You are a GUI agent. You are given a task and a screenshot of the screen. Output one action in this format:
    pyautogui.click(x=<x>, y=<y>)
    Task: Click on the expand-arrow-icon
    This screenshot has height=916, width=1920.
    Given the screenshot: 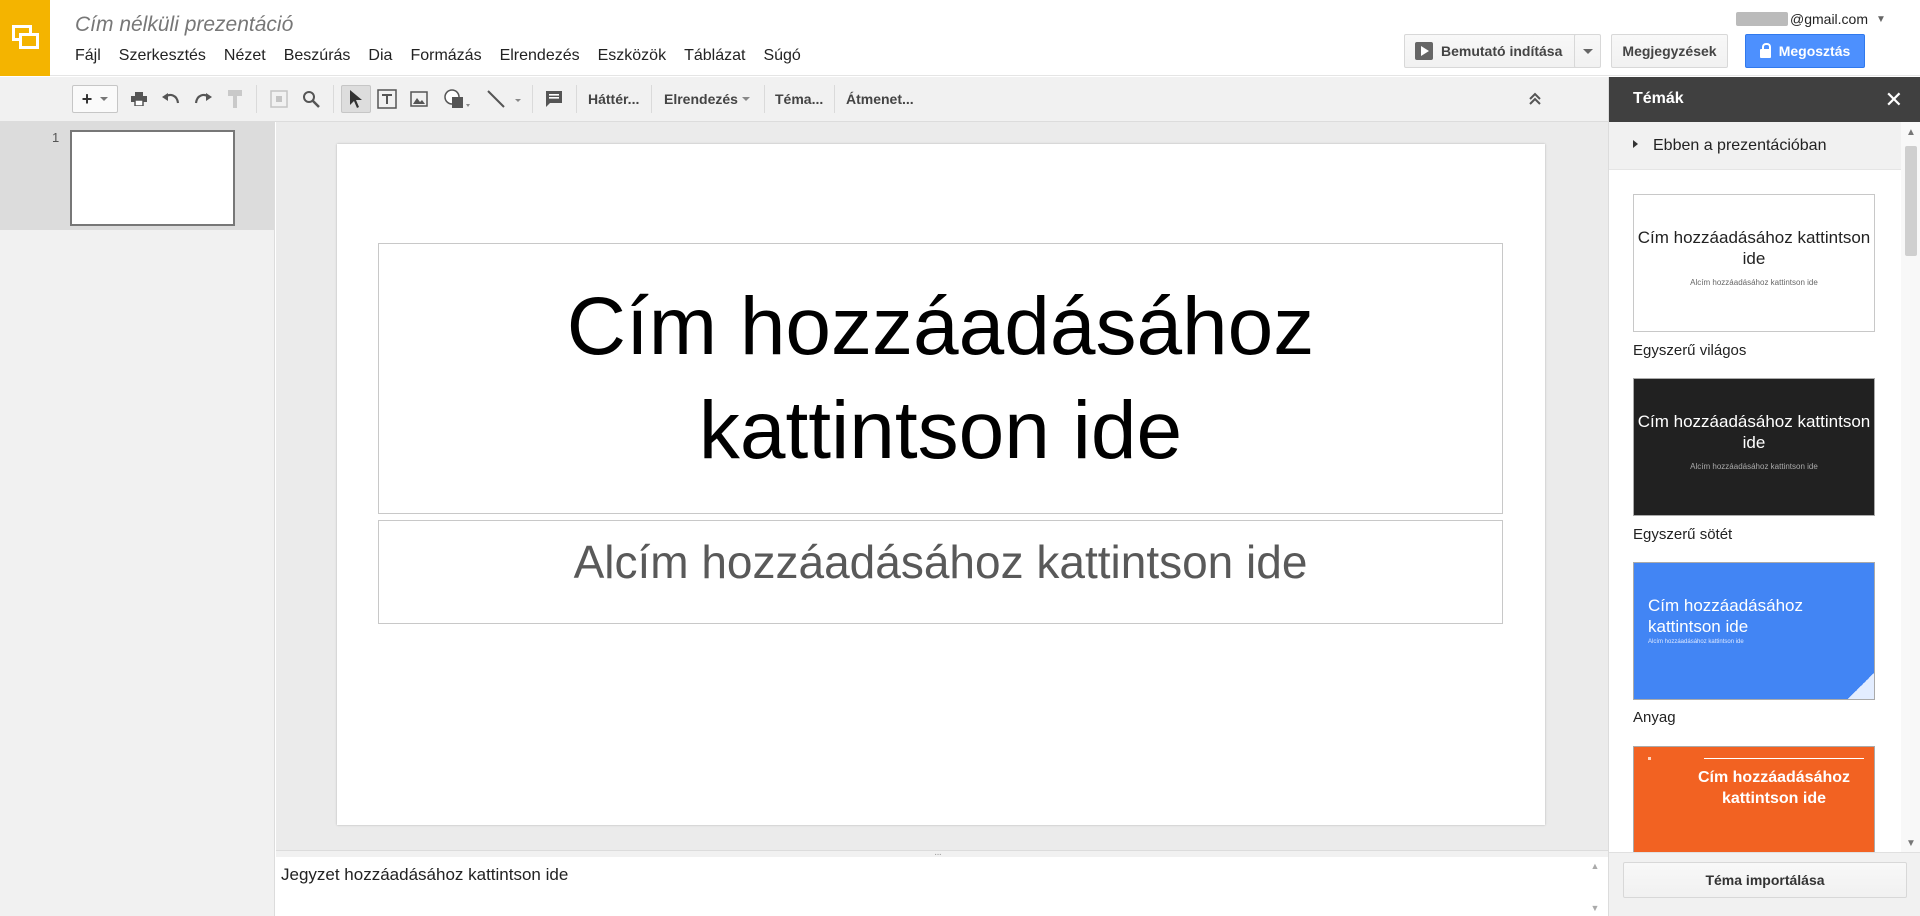 What is the action you would take?
    pyautogui.click(x=1635, y=144)
    